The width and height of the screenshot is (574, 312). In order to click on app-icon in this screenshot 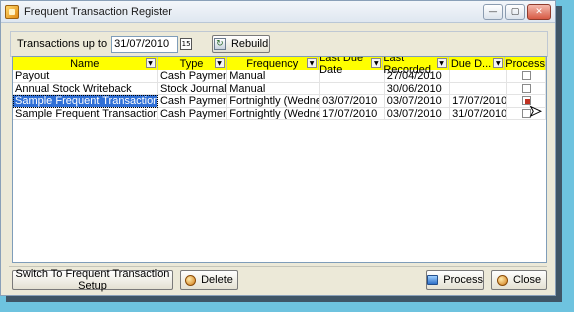, I will do `click(12, 11)`.